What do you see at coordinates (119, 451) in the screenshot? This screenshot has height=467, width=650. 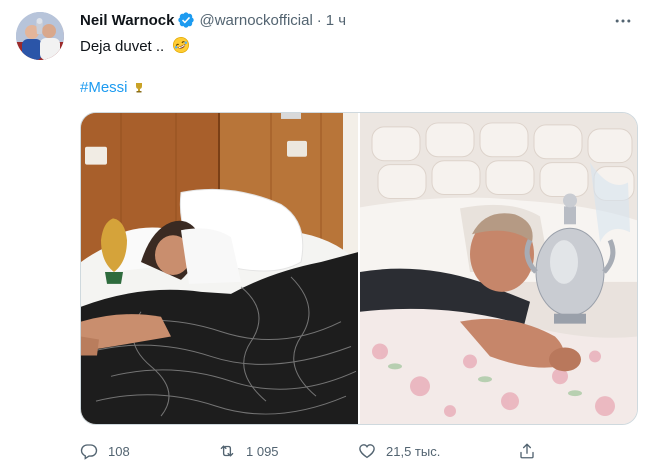 I see `reply-count: 108` at bounding box center [119, 451].